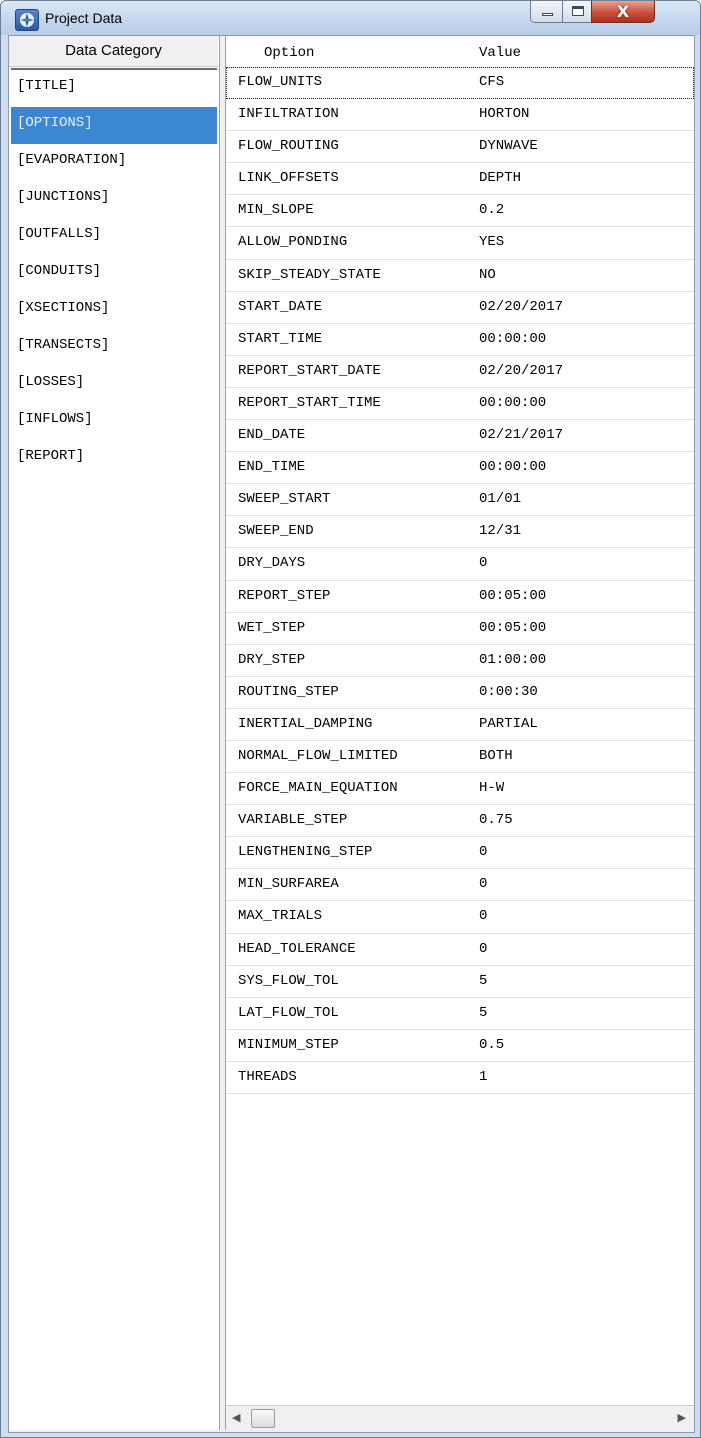  I want to click on option-name-cell: START_DATE, so click(280, 307).